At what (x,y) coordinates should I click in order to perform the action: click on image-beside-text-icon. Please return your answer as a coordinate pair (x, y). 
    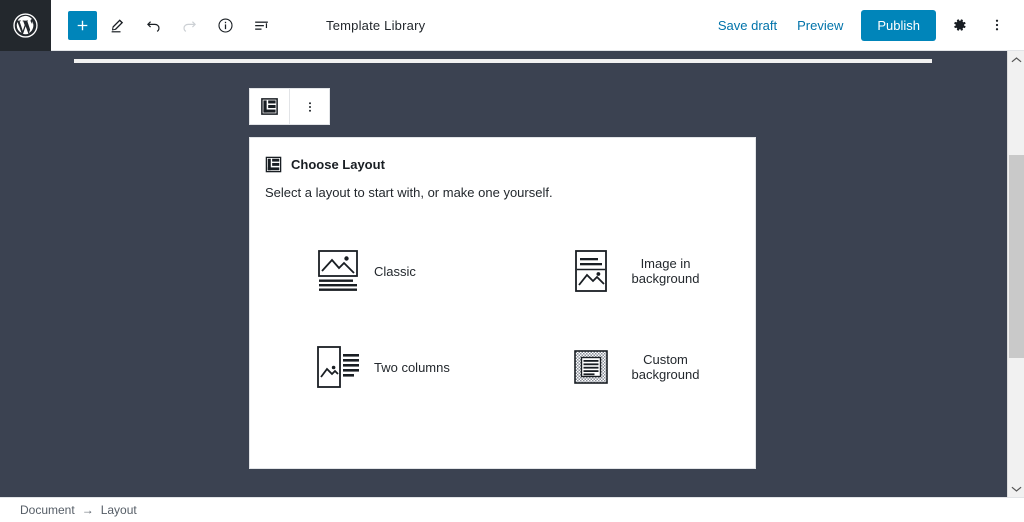
    Looking at the image, I should click on (338, 367).